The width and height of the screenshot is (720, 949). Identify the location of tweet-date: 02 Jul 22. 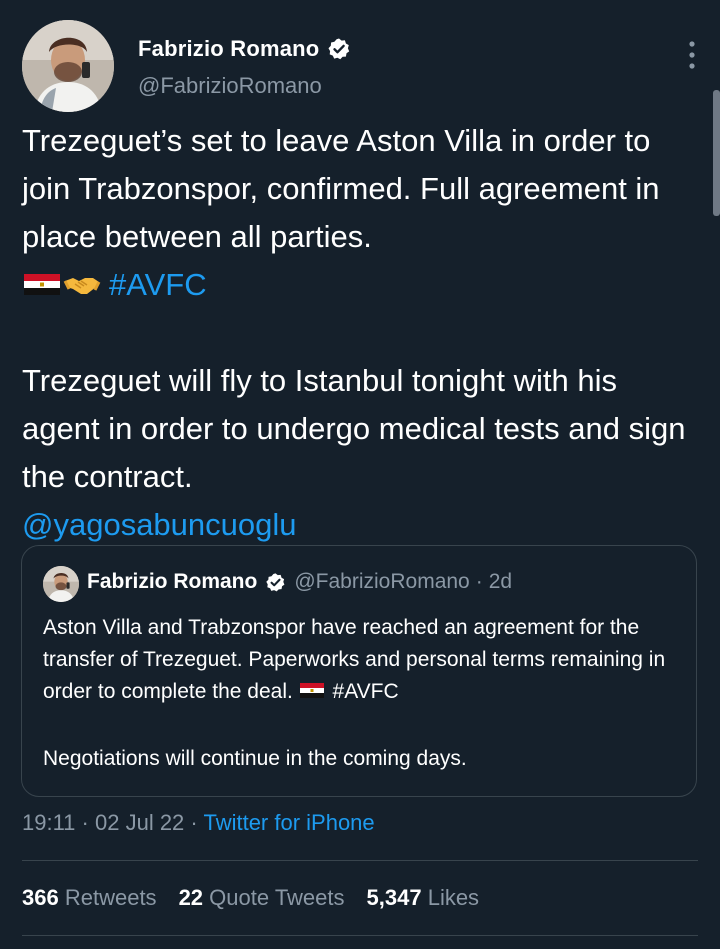
(139, 822).